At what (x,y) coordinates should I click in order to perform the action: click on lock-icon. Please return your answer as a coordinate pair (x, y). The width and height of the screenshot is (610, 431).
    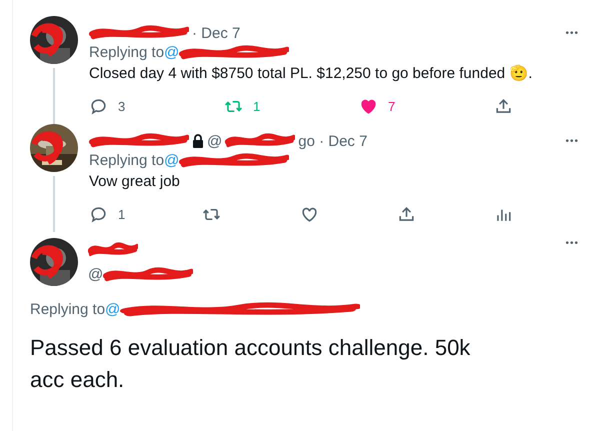
    Looking at the image, I should click on (198, 141).